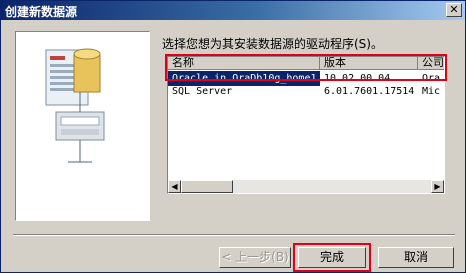 This screenshot has width=466, height=273. Describe the element at coordinates (41, 12) in the screenshot. I see `window-title: 创建新数据源` at that location.